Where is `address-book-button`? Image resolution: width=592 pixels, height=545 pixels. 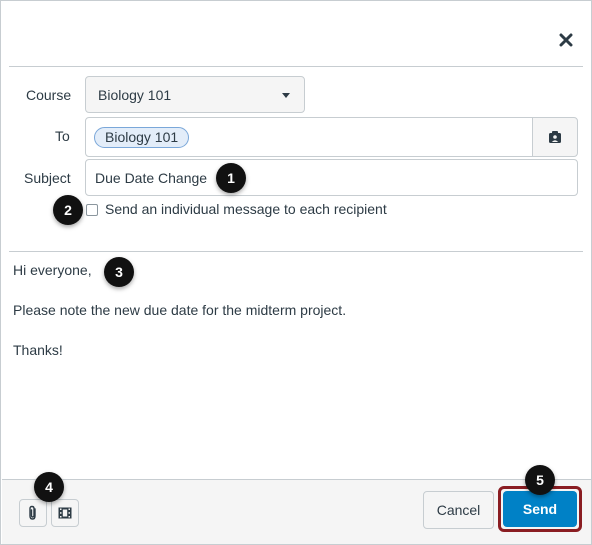 address-book-button is located at coordinates (555, 137).